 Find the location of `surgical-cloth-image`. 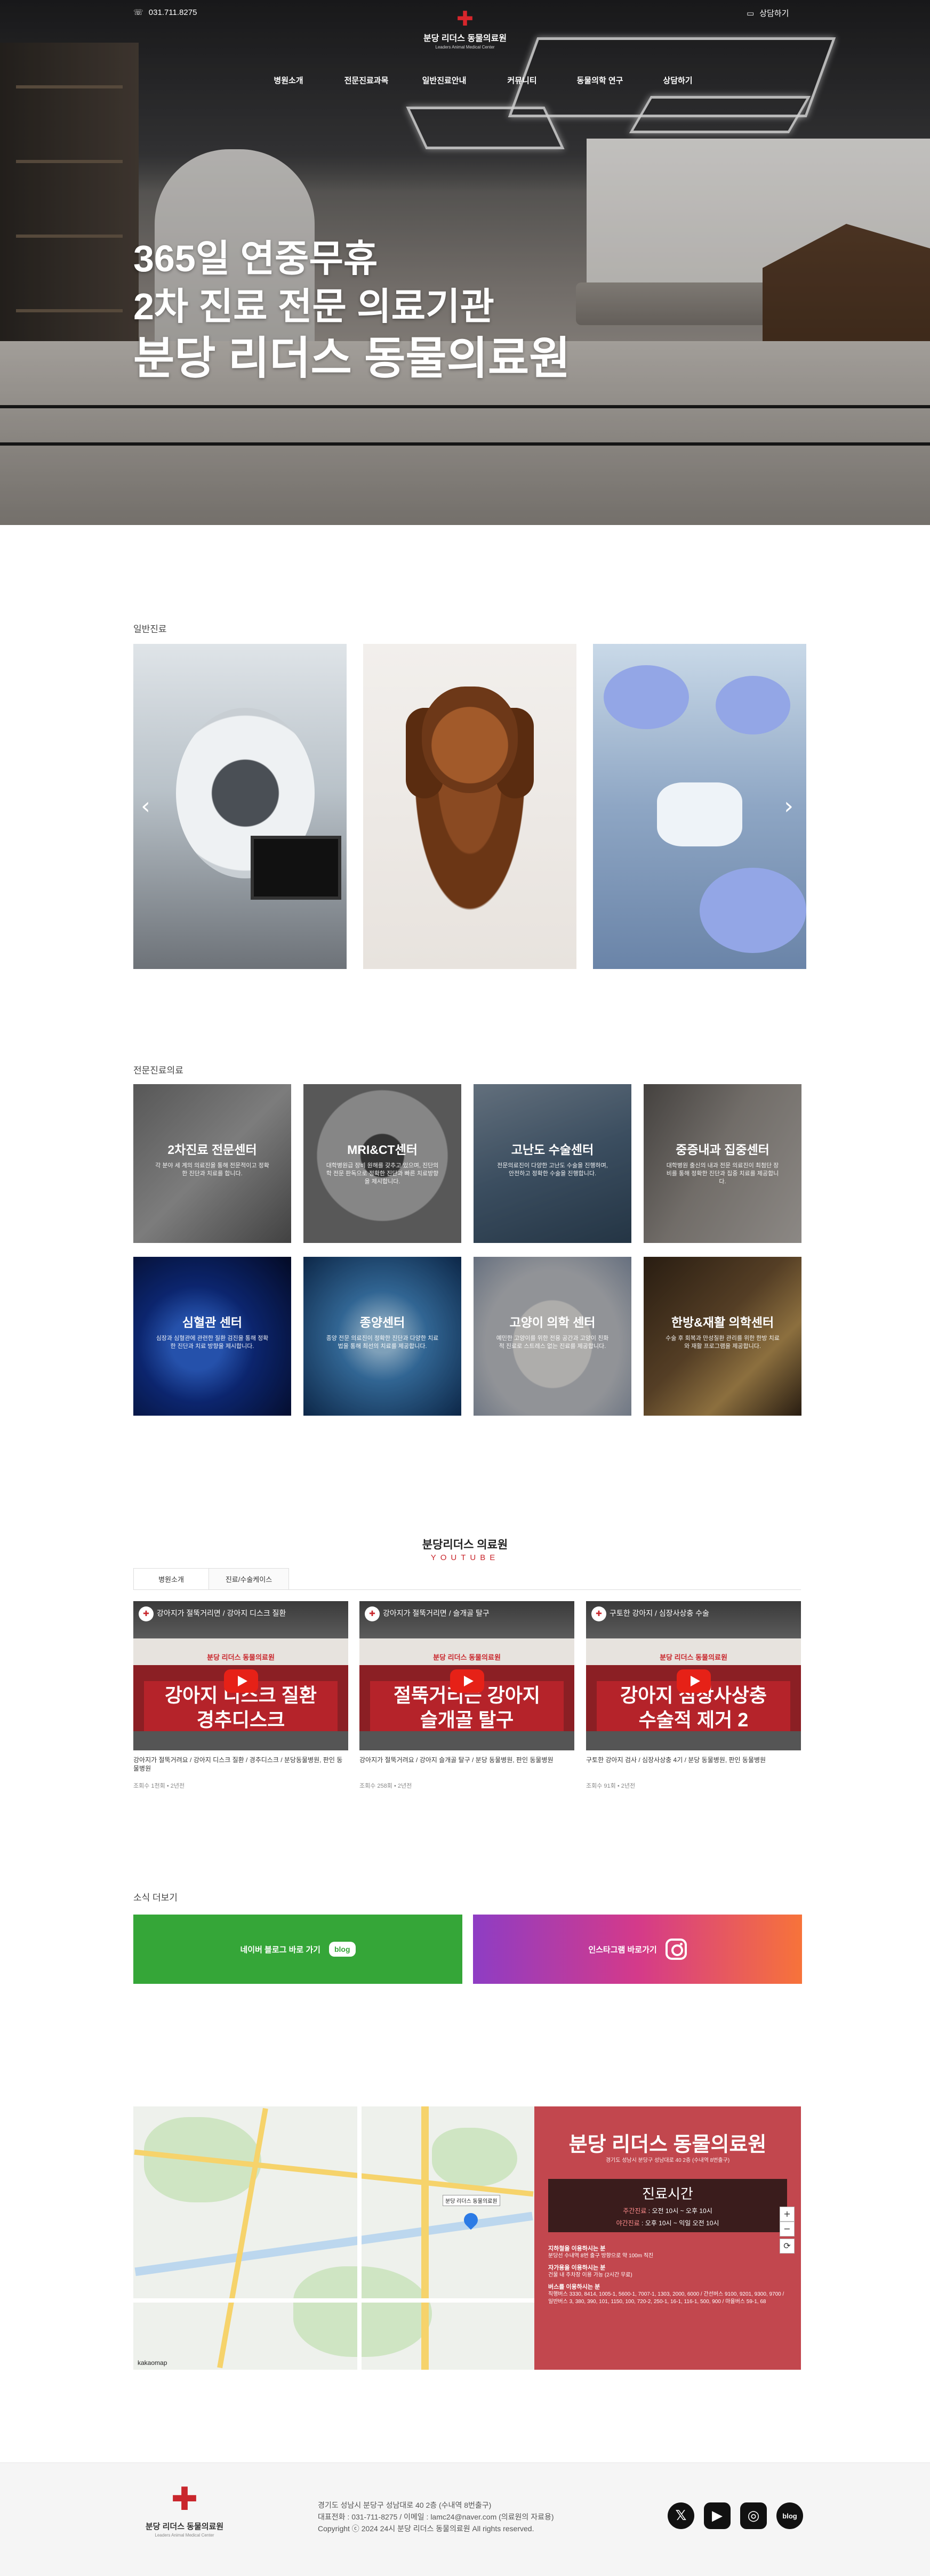

surgical-cloth-image is located at coordinates (699, 814).